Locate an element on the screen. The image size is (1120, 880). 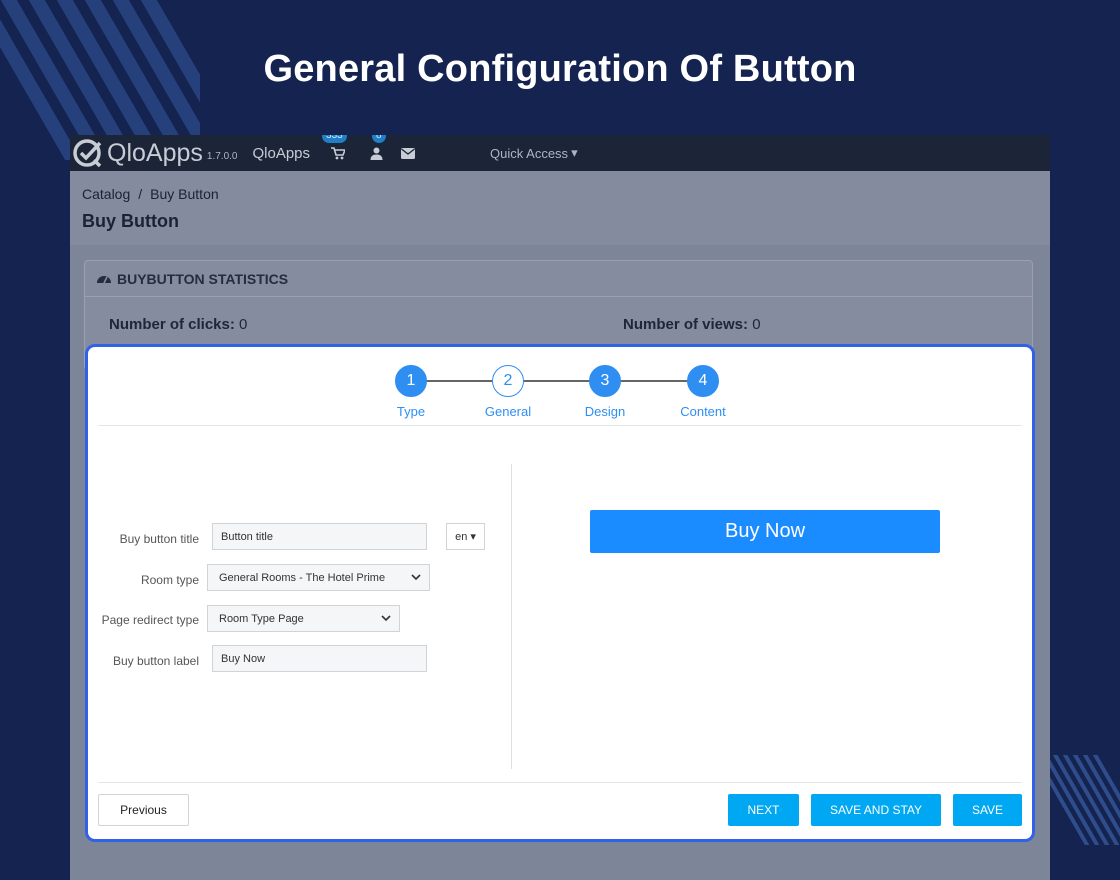
page-title: Buy Button is located at coordinates (130, 221).